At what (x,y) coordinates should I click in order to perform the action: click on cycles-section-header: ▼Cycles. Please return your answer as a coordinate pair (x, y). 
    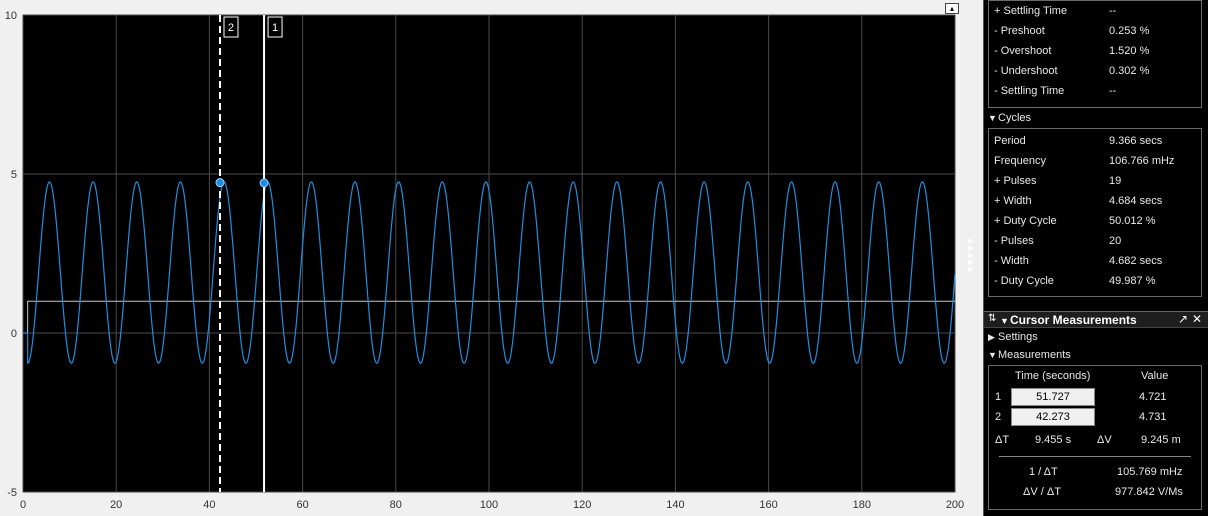
    Looking at the image, I should click on (1009, 118).